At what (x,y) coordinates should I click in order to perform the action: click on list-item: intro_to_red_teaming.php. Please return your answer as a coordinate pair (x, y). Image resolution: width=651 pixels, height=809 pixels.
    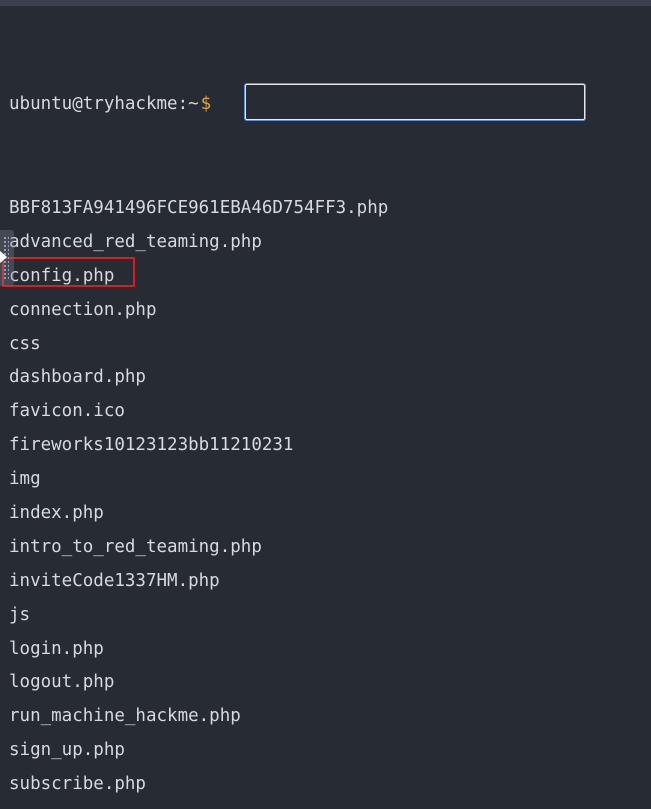
    Looking at the image, I should click on (135, 546).